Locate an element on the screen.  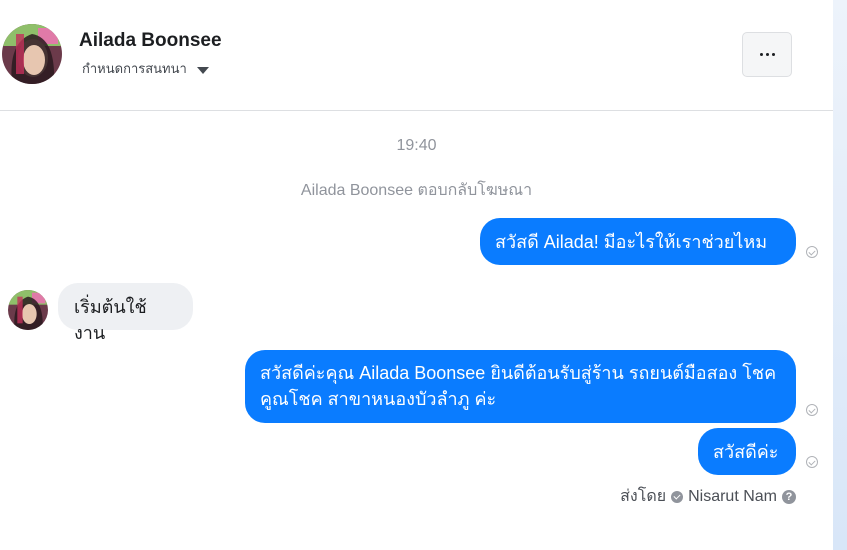
sent-by-label: ส่งโดย is located at coordinates (643, 496).